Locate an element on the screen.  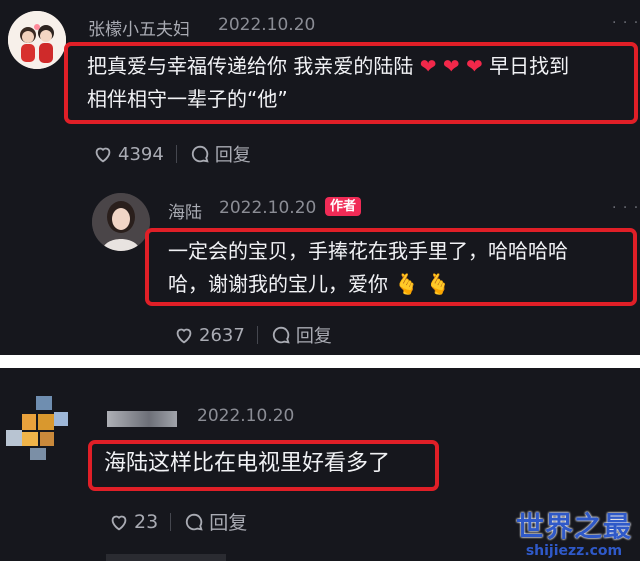
user-avatar is located at coordinates (37, 40).